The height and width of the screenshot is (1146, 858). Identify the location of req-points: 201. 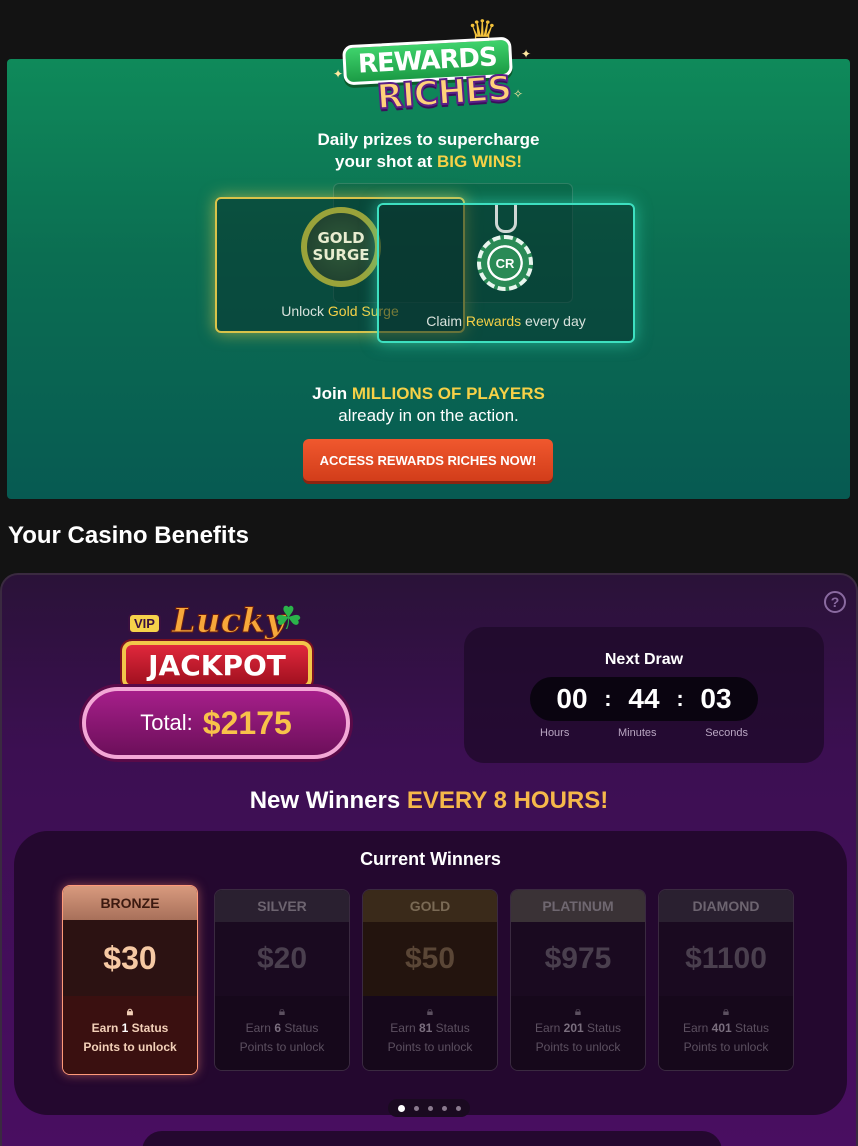
(573, 1028).